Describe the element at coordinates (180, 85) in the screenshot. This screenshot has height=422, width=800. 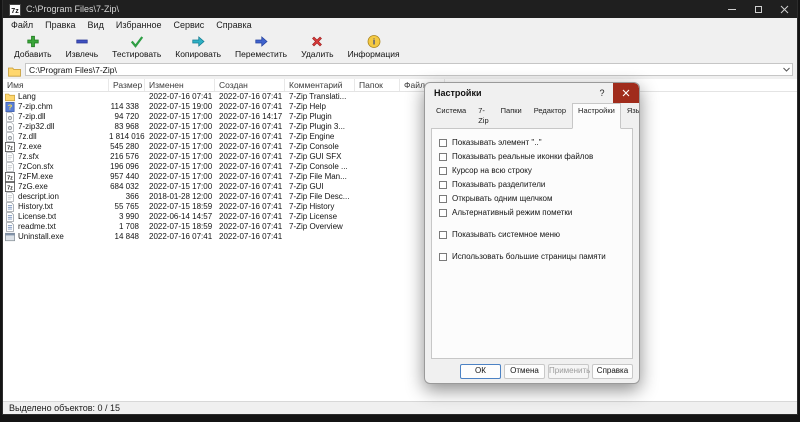
I see `column-header-modified: Изменен` at that location.